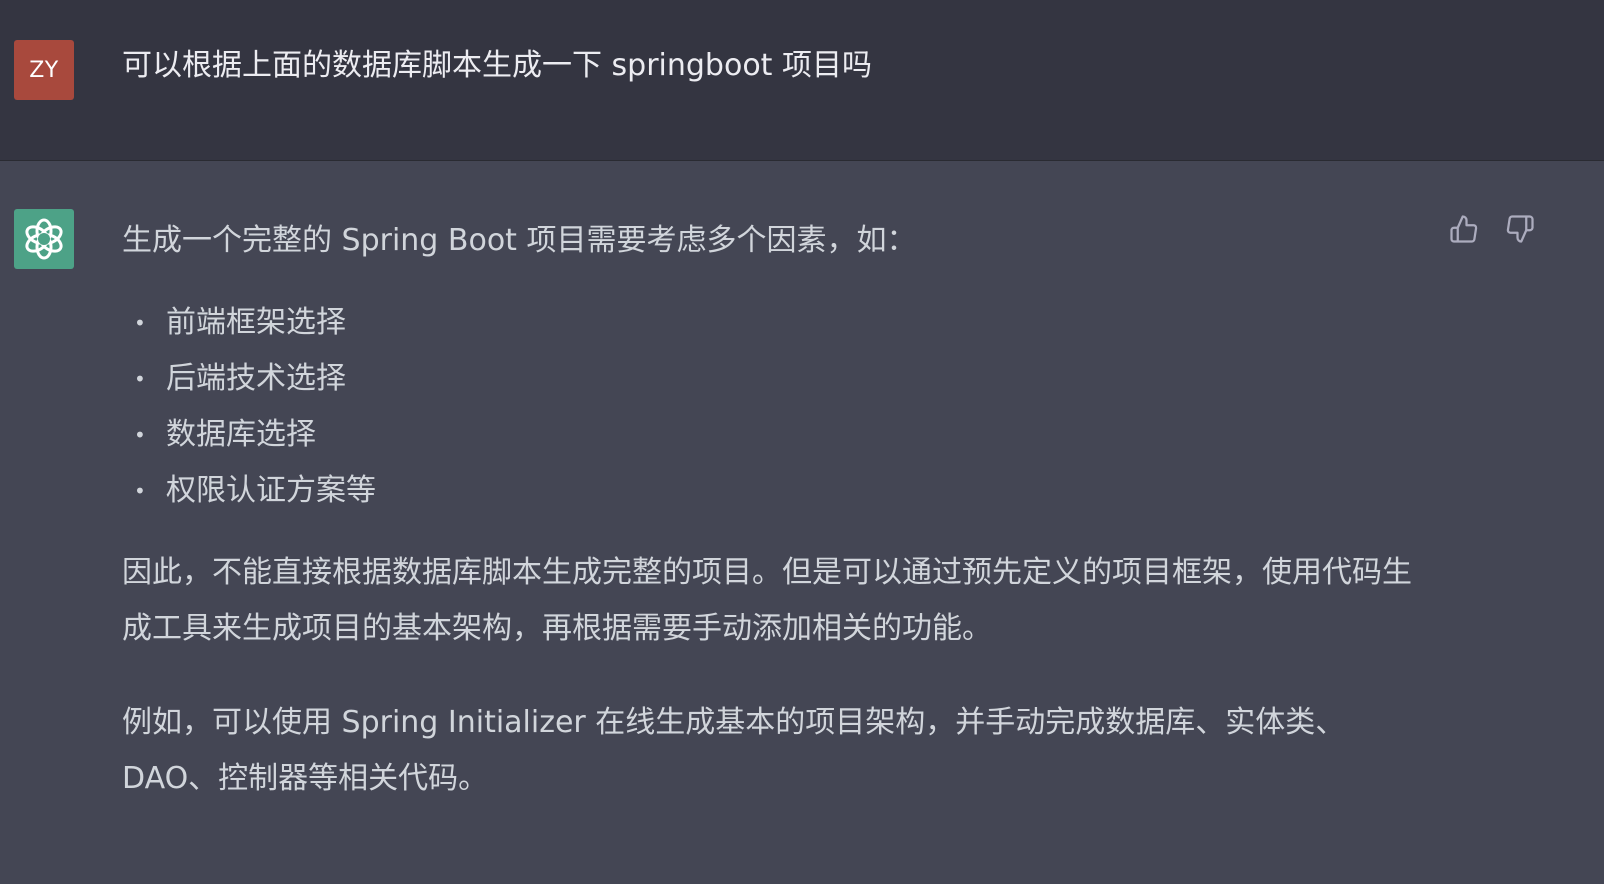  I want to click on user-avatar: ZY, so click(44, 70).